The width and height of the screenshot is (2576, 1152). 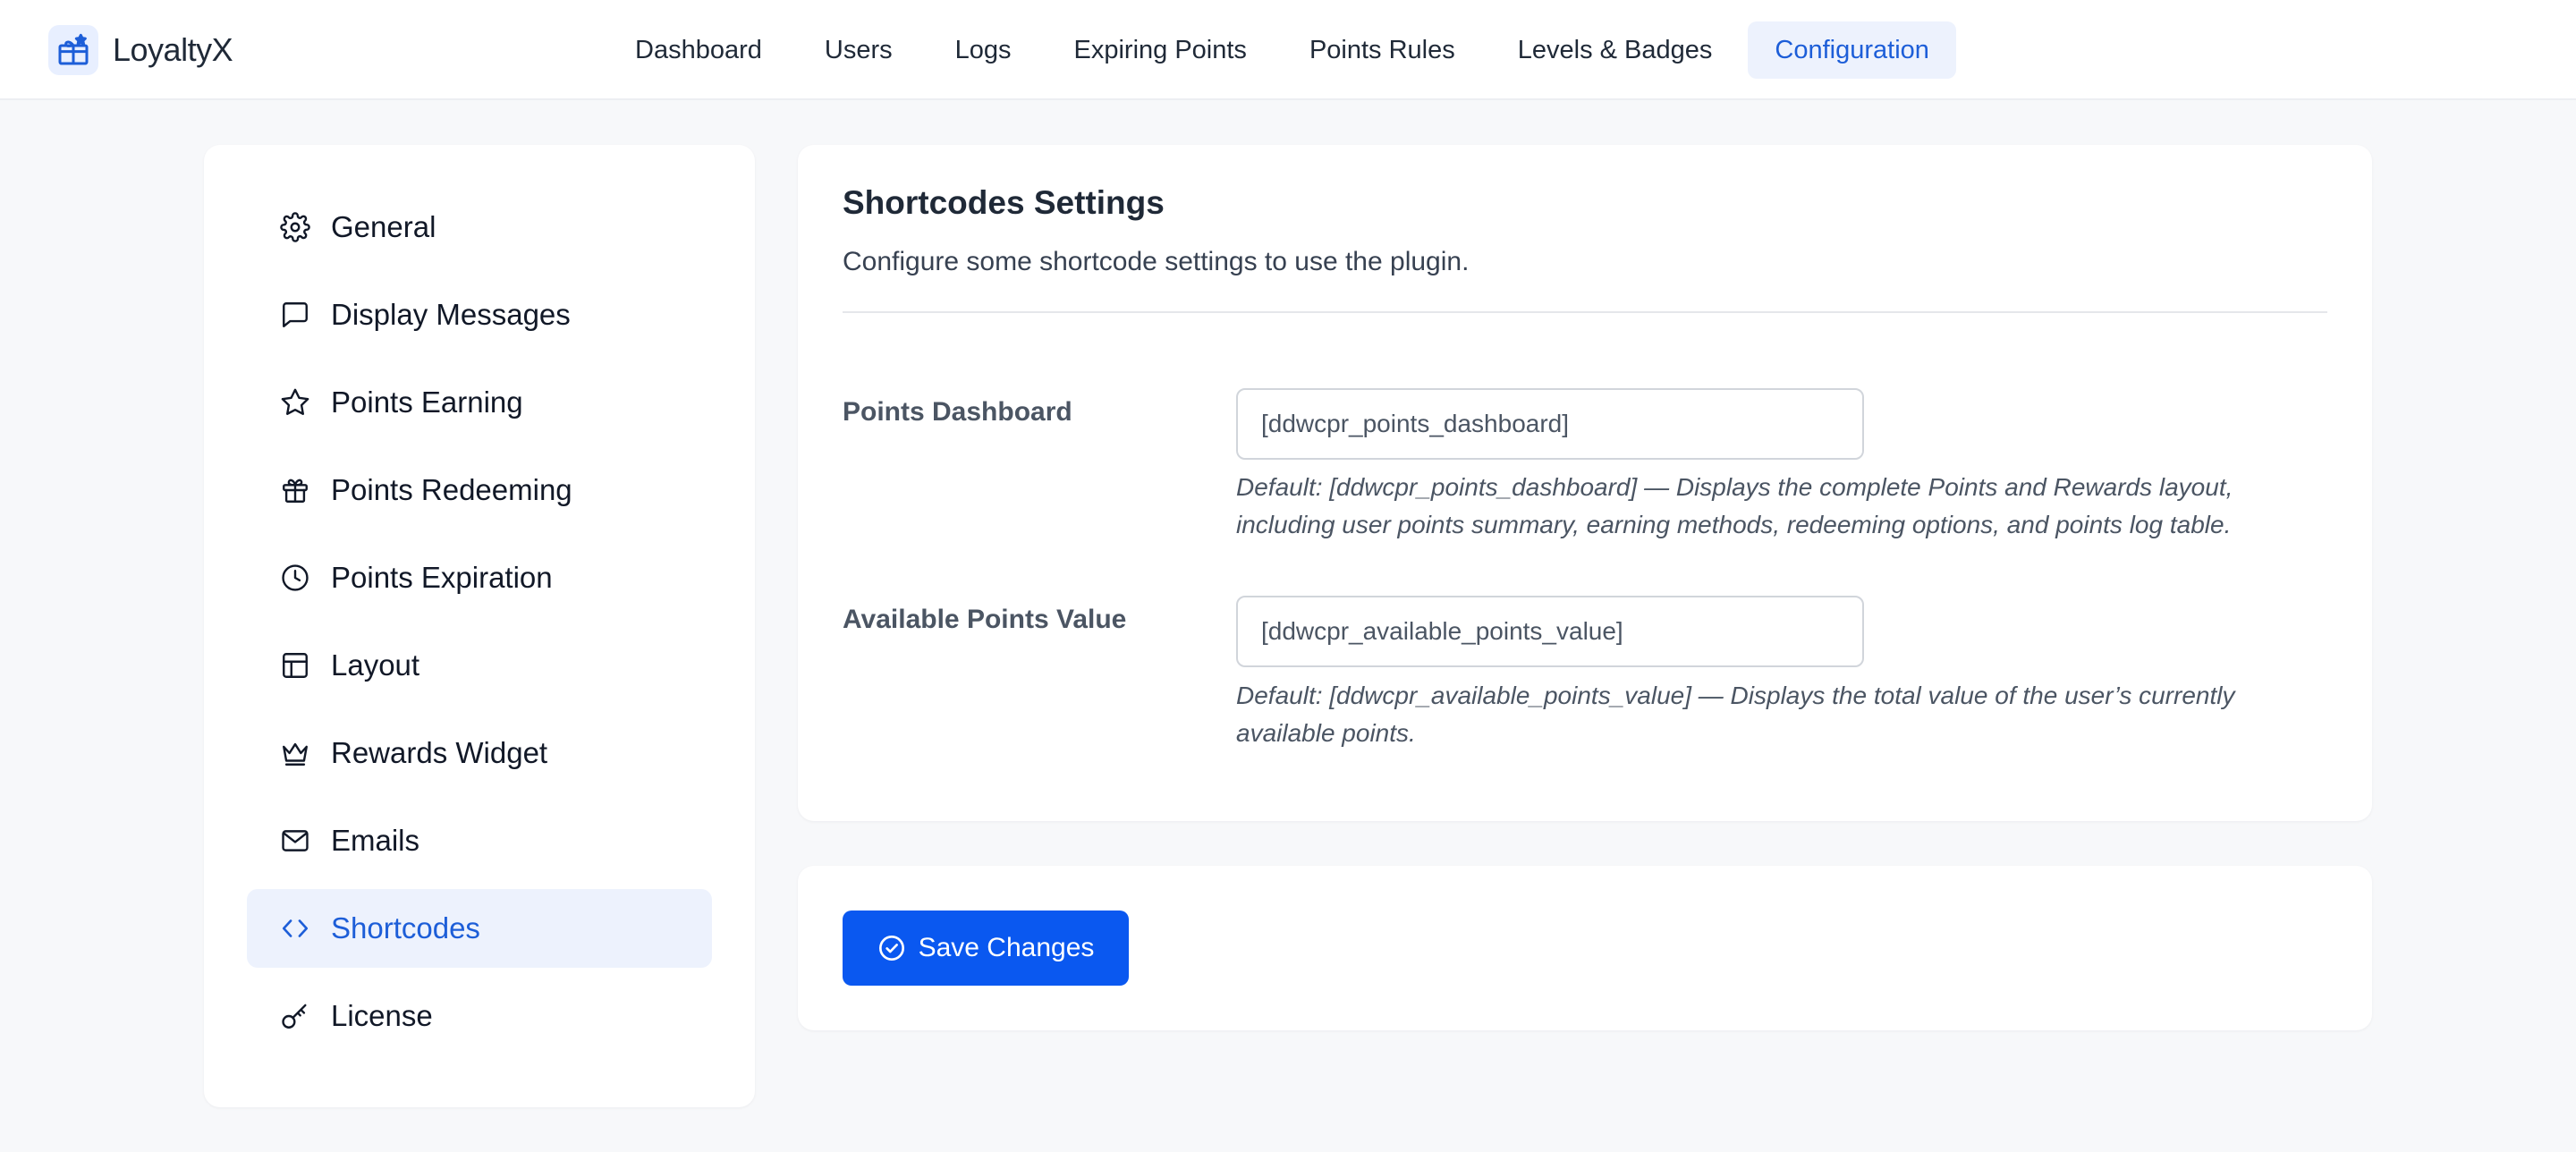 I want to click on sidebar-item-label: Shortcodes, so click(x=405, y=928).